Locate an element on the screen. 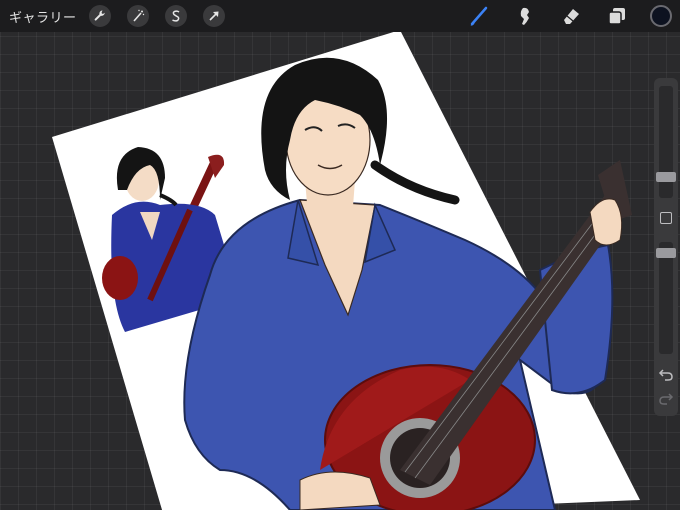 Image resolution: width=680 pixels, height=510 pixels. brush-size-slider is located at coordinates (666, 142).